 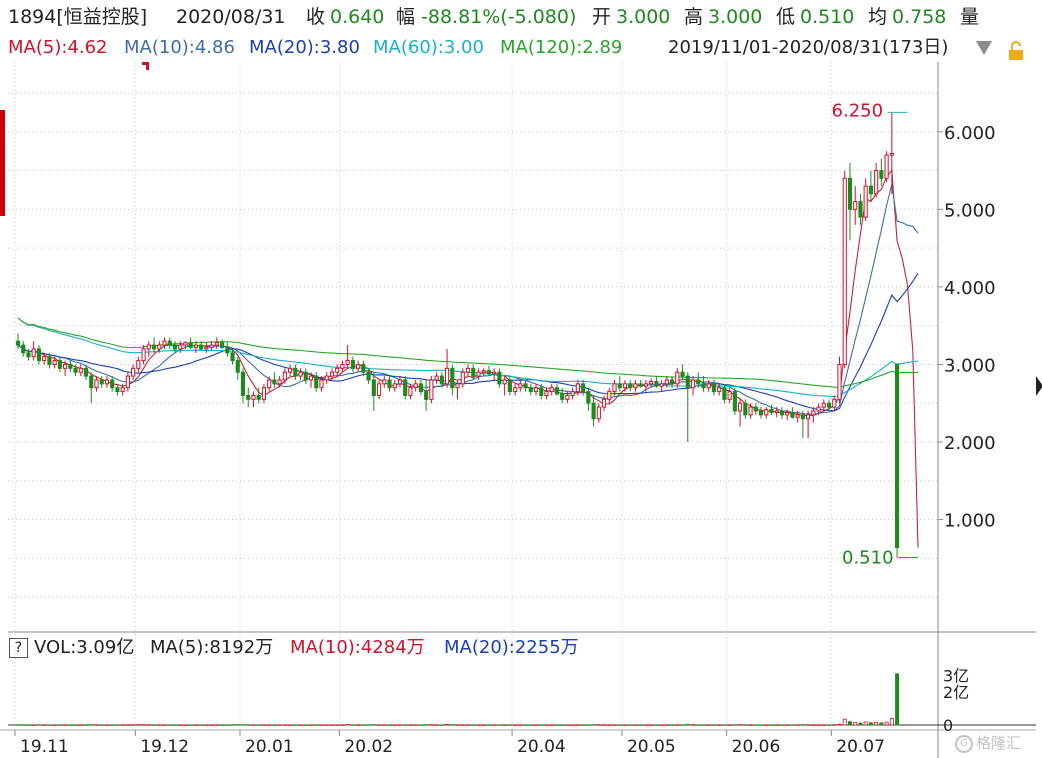 I want to click on vol-ma10: MA(10):4284万, so click(x=357, y=647).